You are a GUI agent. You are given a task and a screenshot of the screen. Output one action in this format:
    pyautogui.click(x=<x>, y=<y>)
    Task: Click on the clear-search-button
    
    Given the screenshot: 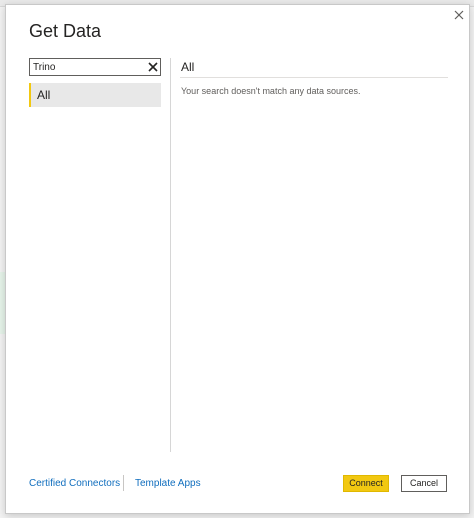 What is the action you would take?
    pyautogui.click(x=153, y=67)
    